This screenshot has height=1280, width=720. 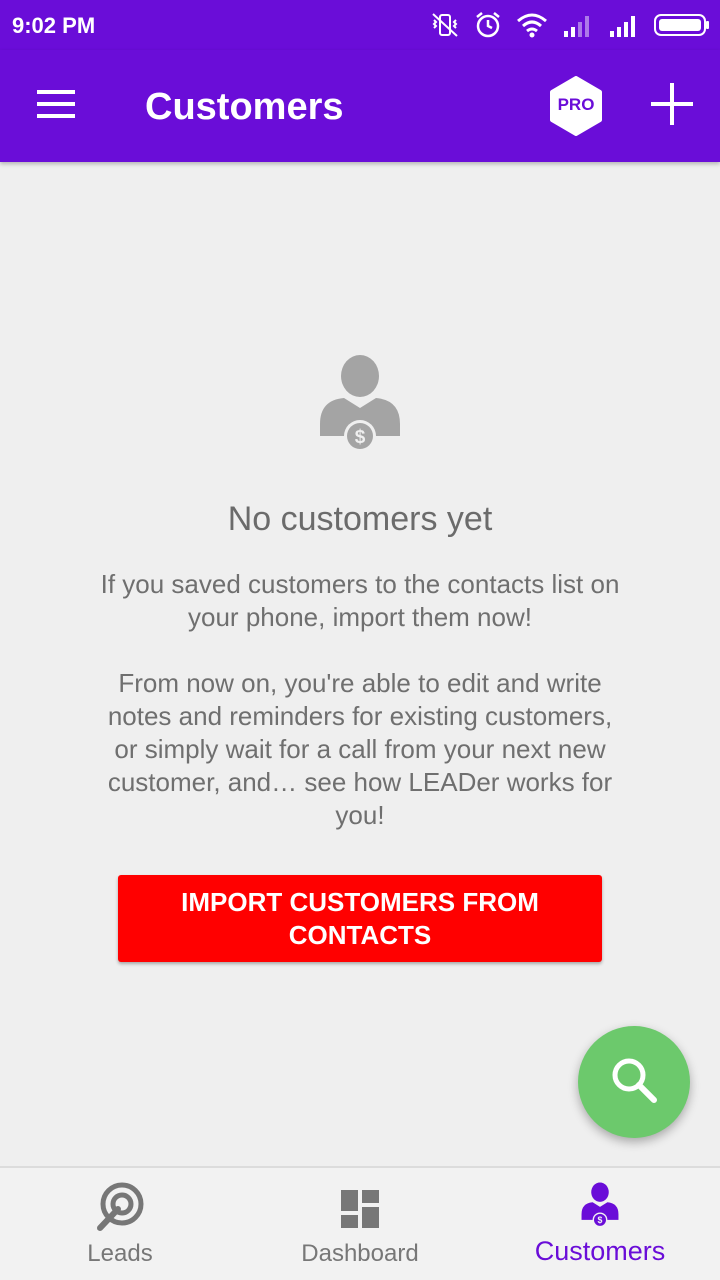 What do you see at coordinates (360, 25) in the screenshot?
I see `status-bar: 9:02 PM` at bounding box center [360, 25].